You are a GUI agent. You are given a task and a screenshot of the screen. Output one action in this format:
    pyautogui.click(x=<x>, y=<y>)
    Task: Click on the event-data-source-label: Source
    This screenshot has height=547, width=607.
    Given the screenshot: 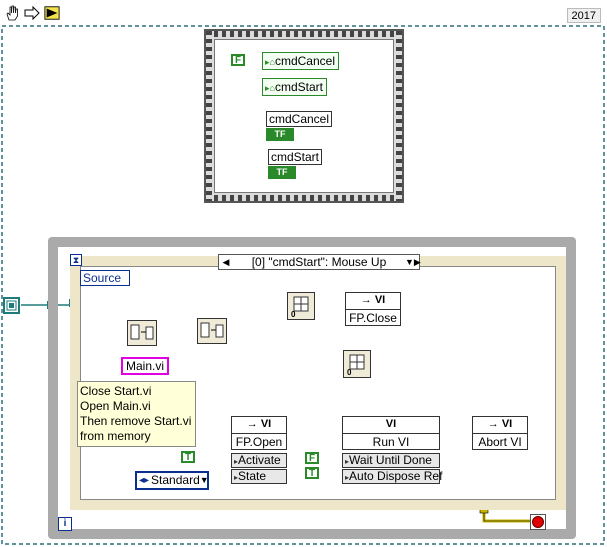 What is the action you would take?
    pyautogui.click(x=102, y=278)
    